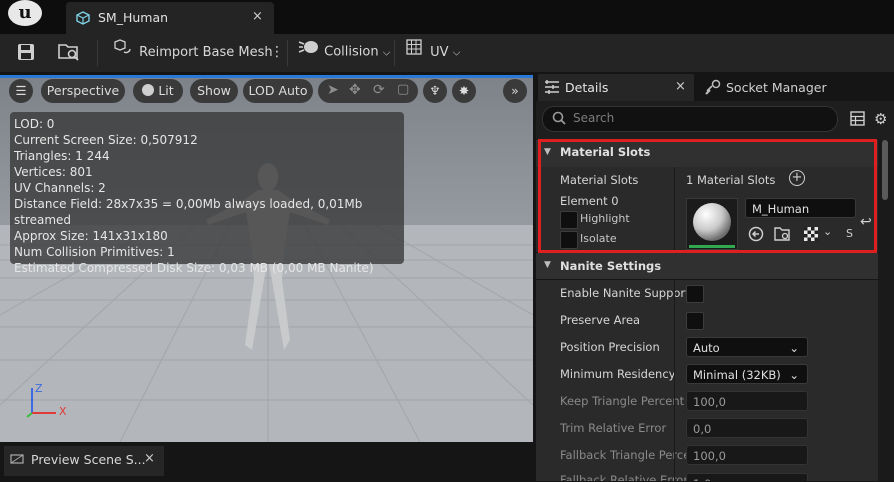 The width and height of the screenshot is (894, 482). Describe the element at coordinates (309, 52) in the screenshot. I see `collision-icon` at that location.